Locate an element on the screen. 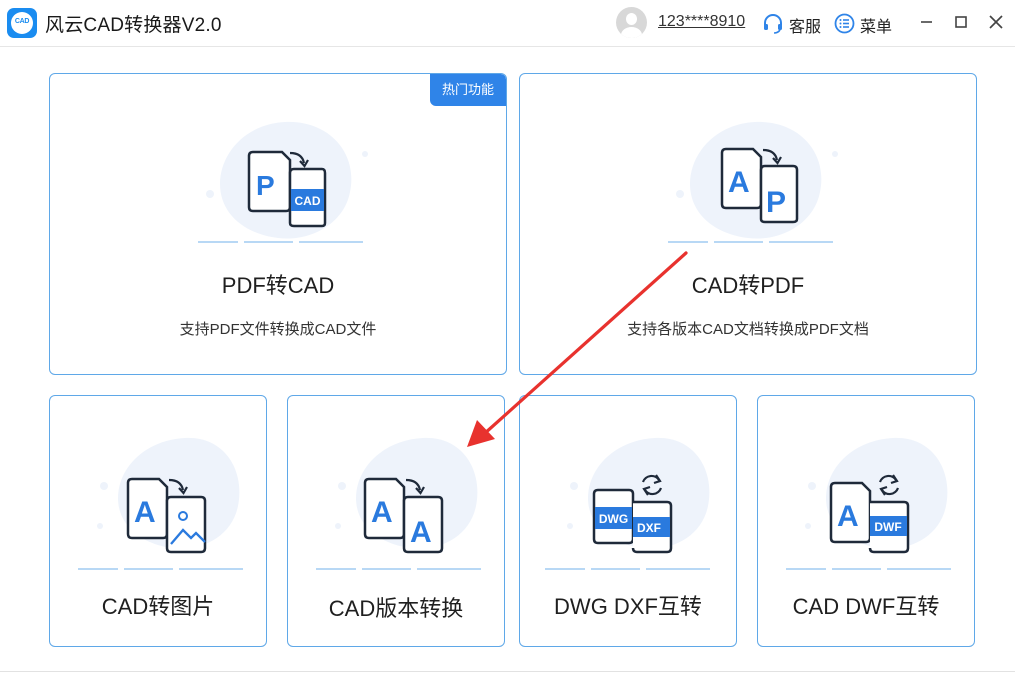 Image resolution: width=1015 pixels, height=681 pixels. cad-dwf-convert-icon: A DWF is located at coordinates (869, 514).